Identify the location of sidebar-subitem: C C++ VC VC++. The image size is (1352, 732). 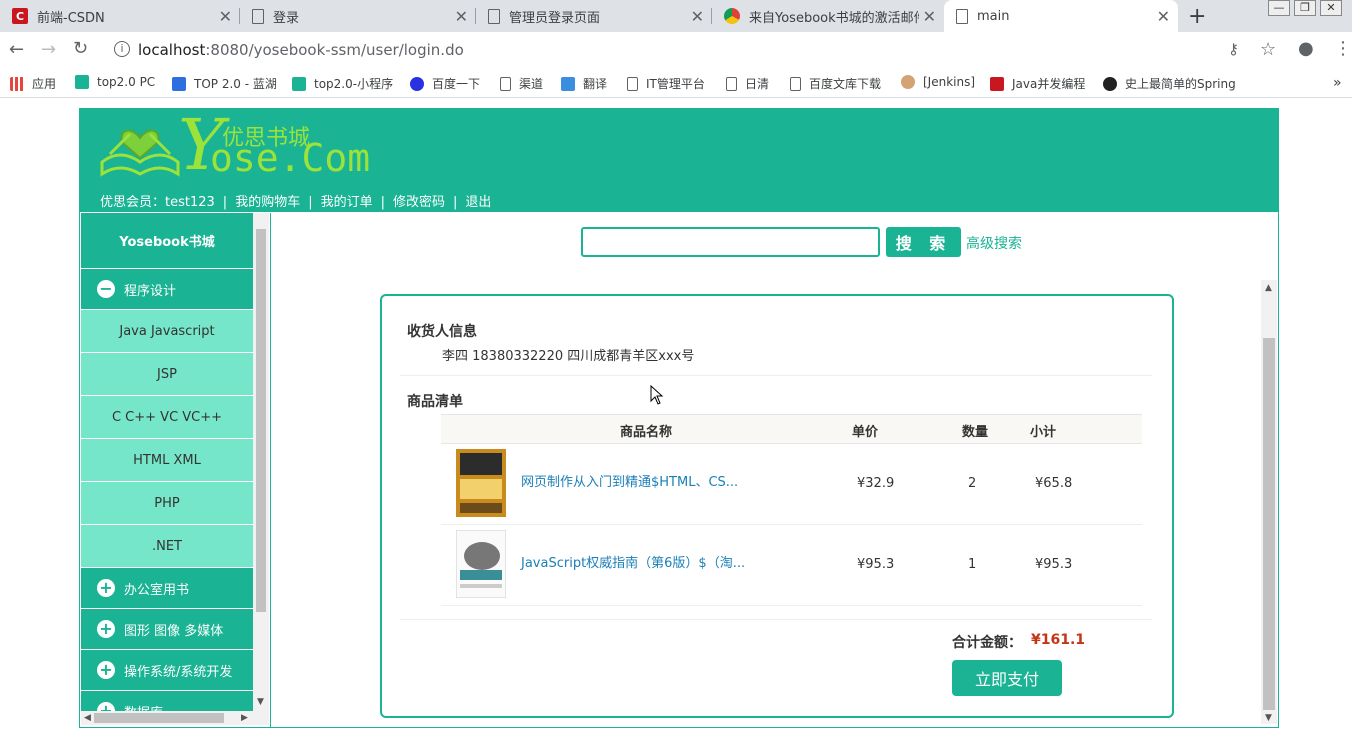
(167, 417).